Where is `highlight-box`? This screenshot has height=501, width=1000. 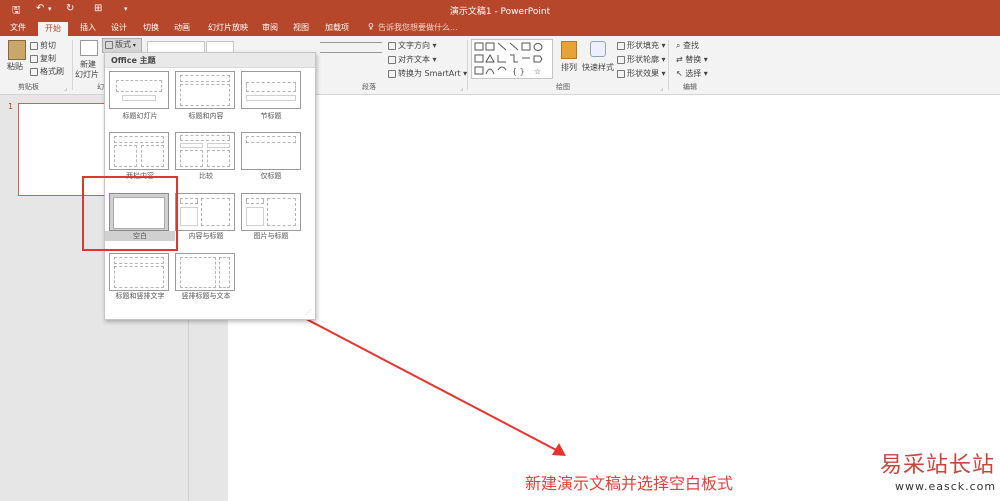
highlight-box is located at coordinates (130, 213).